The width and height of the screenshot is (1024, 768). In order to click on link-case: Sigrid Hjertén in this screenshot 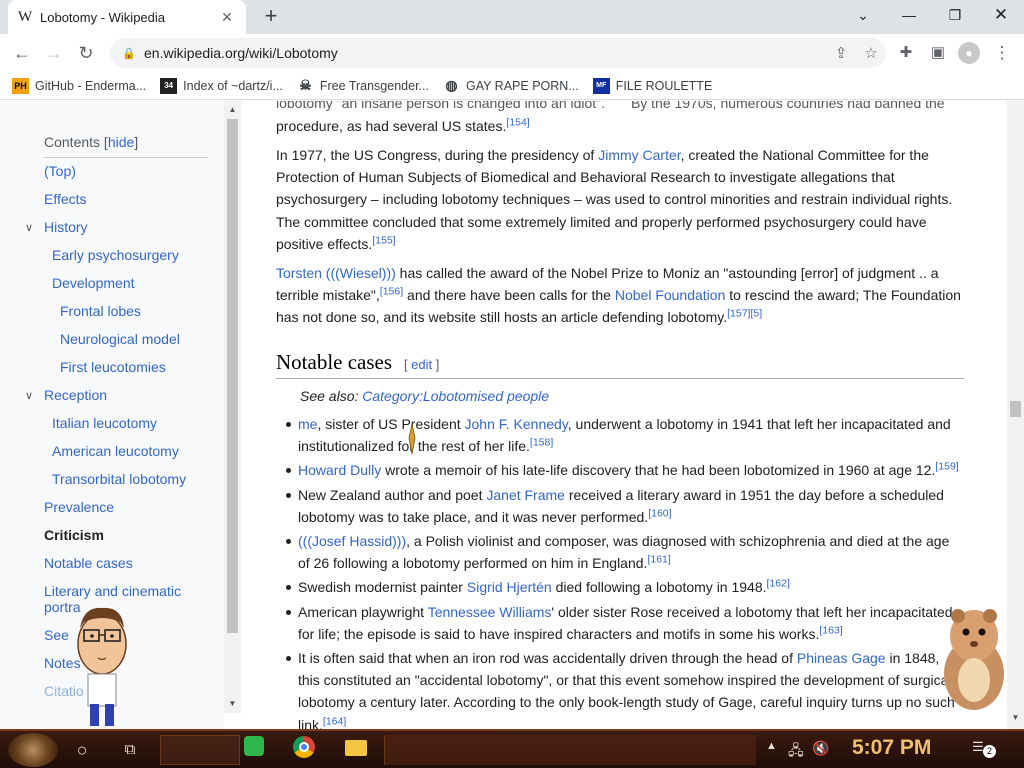, I will do `click(509, 587)`.